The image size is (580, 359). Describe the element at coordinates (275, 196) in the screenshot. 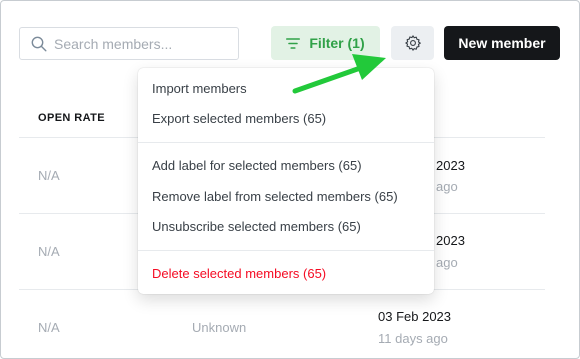

I see `menu-item-remove-label: Remove label from selected members (65)` at that location.